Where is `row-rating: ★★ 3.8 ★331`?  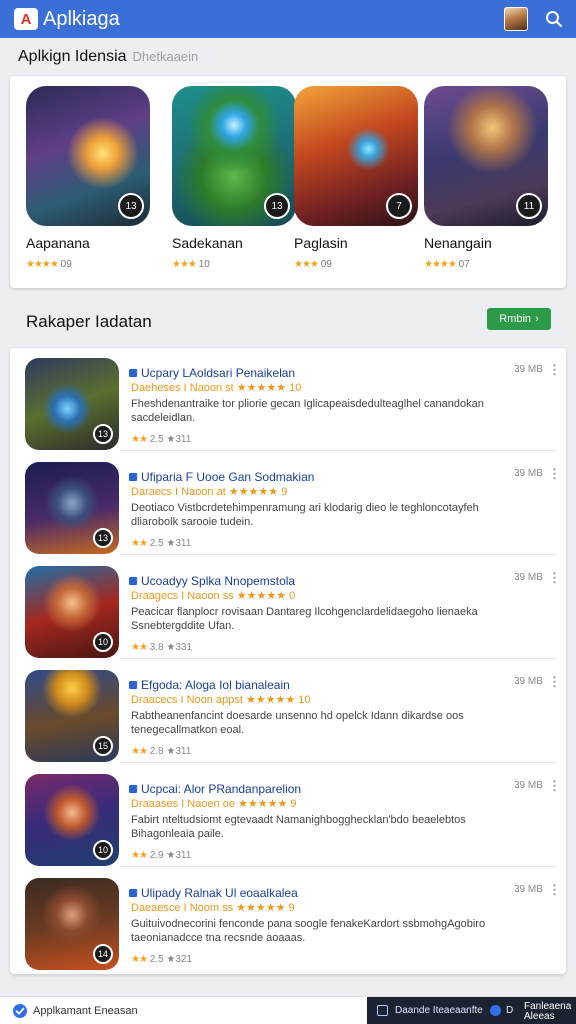
row-rating: ★★ 3.8 ★331 is located at coordinates (161, 647).